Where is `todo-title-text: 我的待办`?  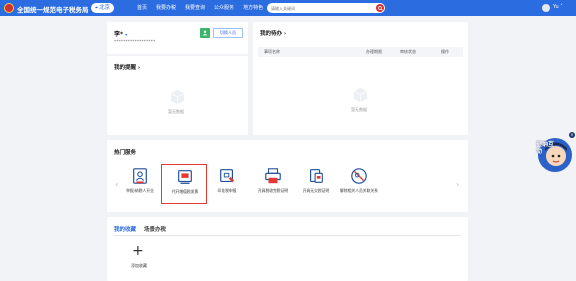 todo-title-text: 我的待办 is located at coordinates (271, 34).